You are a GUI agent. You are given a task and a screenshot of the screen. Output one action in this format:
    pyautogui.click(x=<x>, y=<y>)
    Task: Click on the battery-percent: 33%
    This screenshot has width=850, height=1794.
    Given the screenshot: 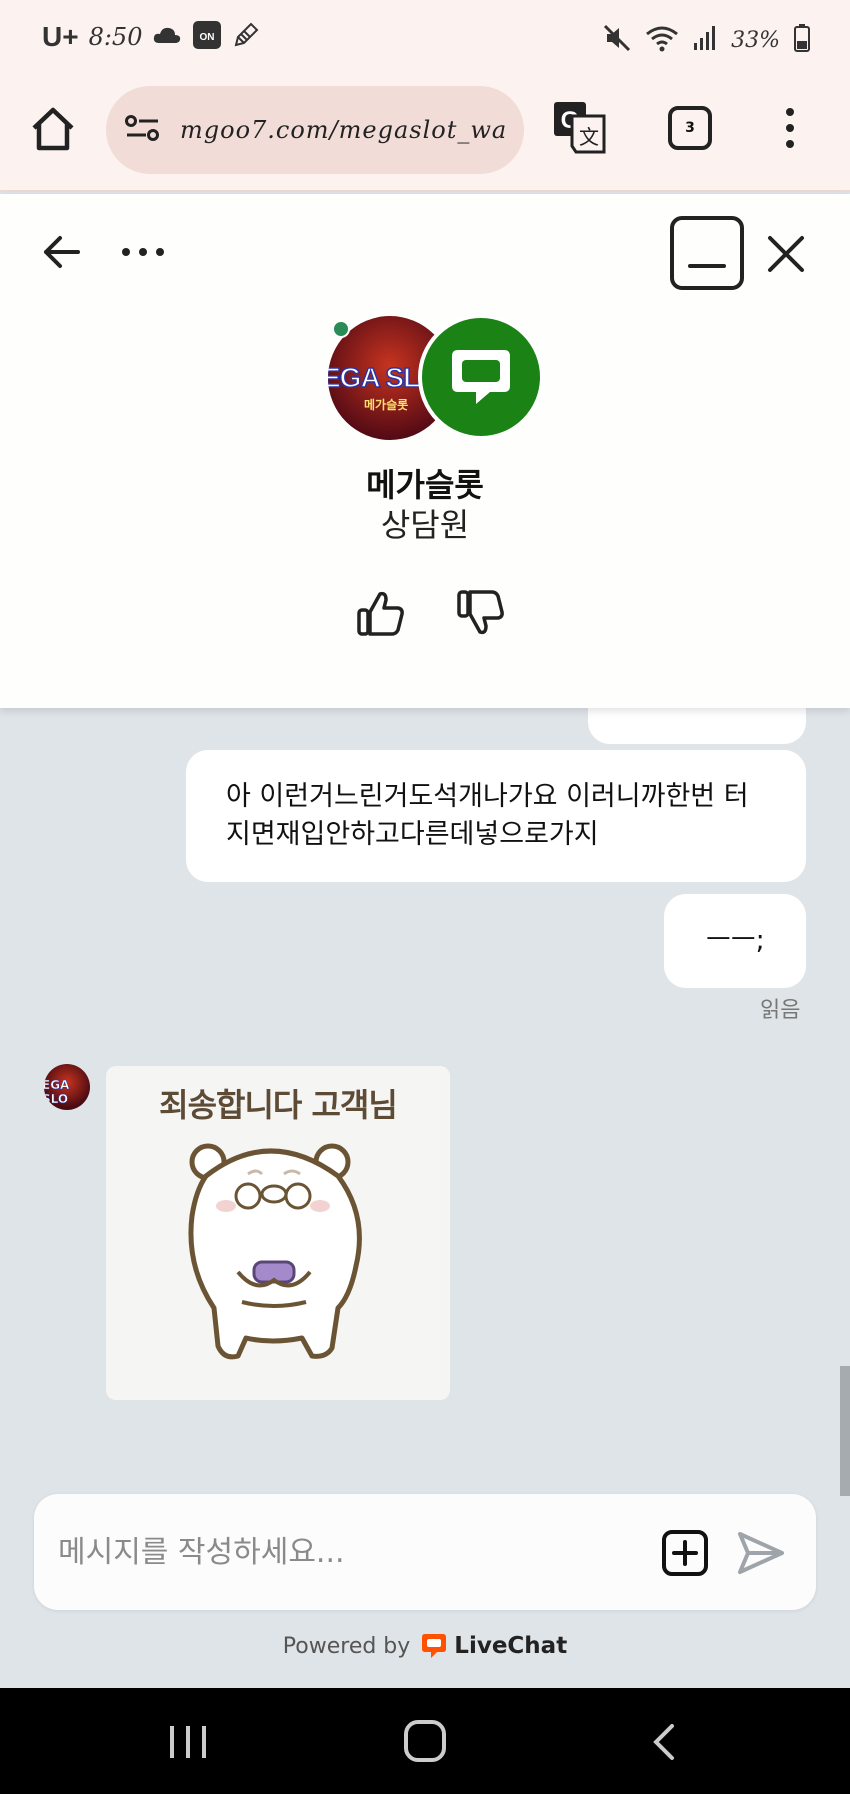 What is the action you would take?
    pyautogui.click(x=755, y=40)
    